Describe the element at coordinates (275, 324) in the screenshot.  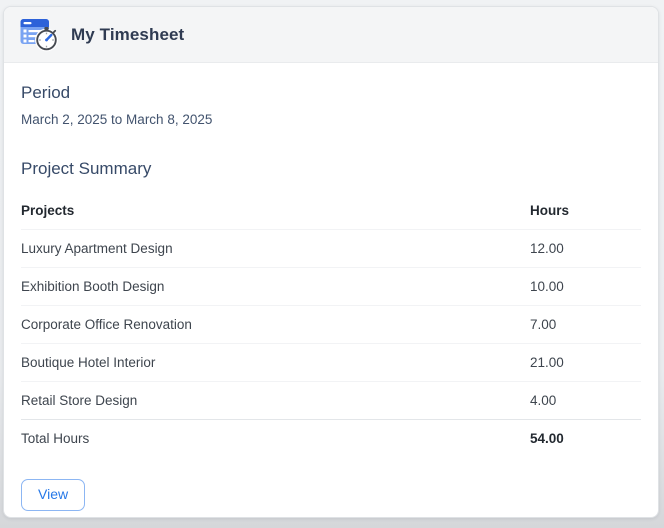
I see `project-name: Corporate Office Renovation` at that location.